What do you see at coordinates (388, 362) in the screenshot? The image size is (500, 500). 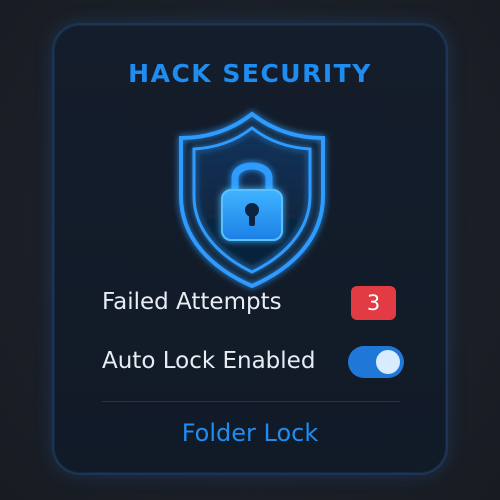 I see `toggle-knob` at bounding box center [388, 362].